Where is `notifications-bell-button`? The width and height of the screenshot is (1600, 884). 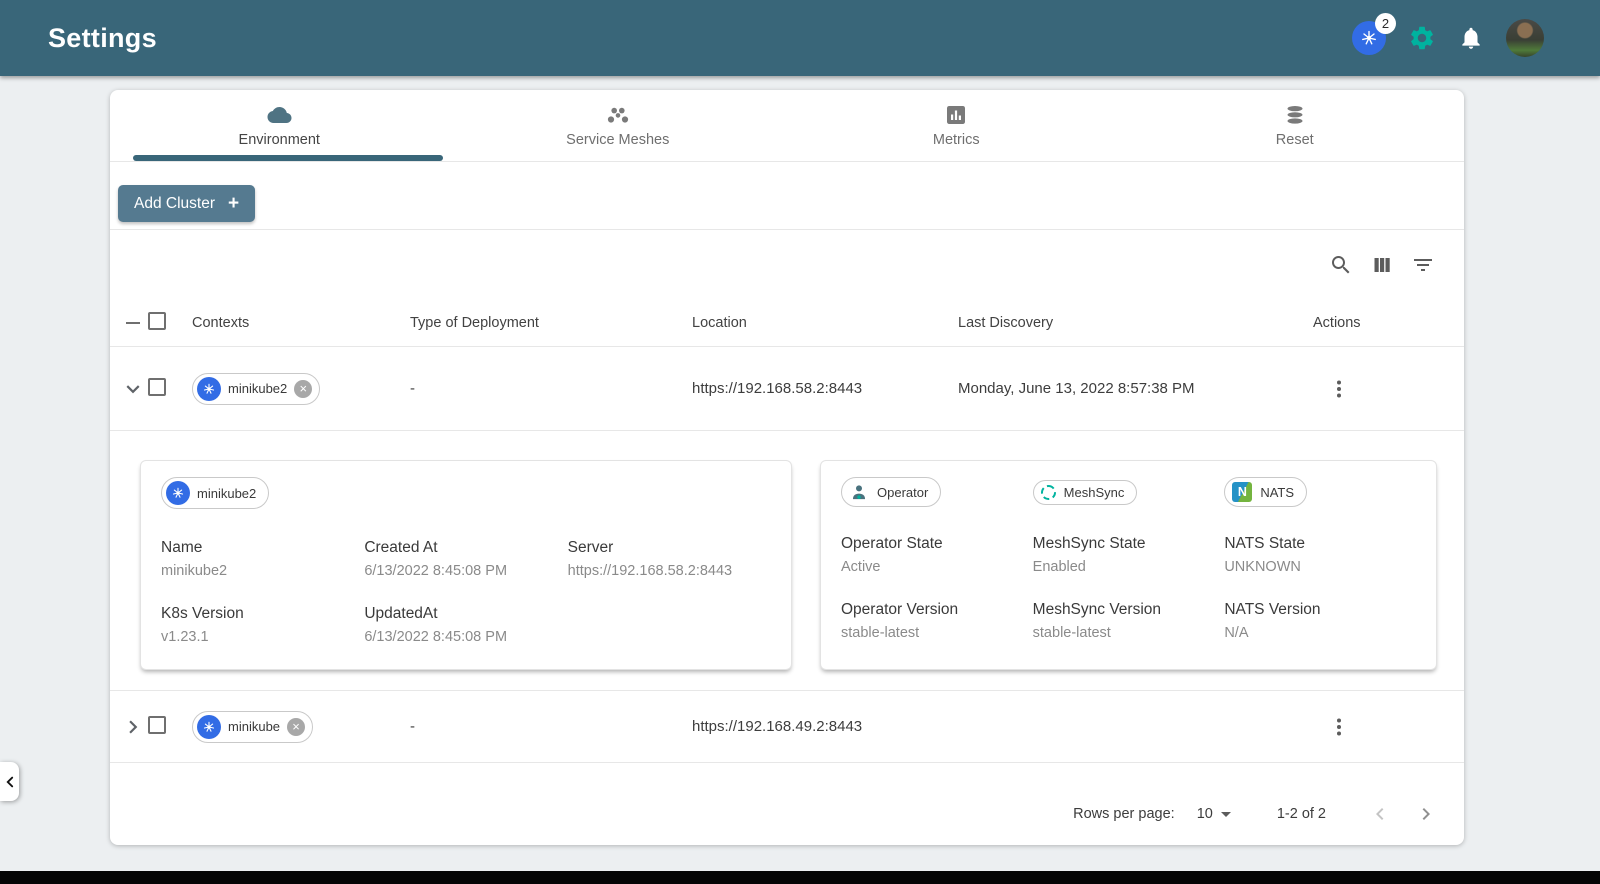 notifications-bell-button is located at coordinates (1471, 38).